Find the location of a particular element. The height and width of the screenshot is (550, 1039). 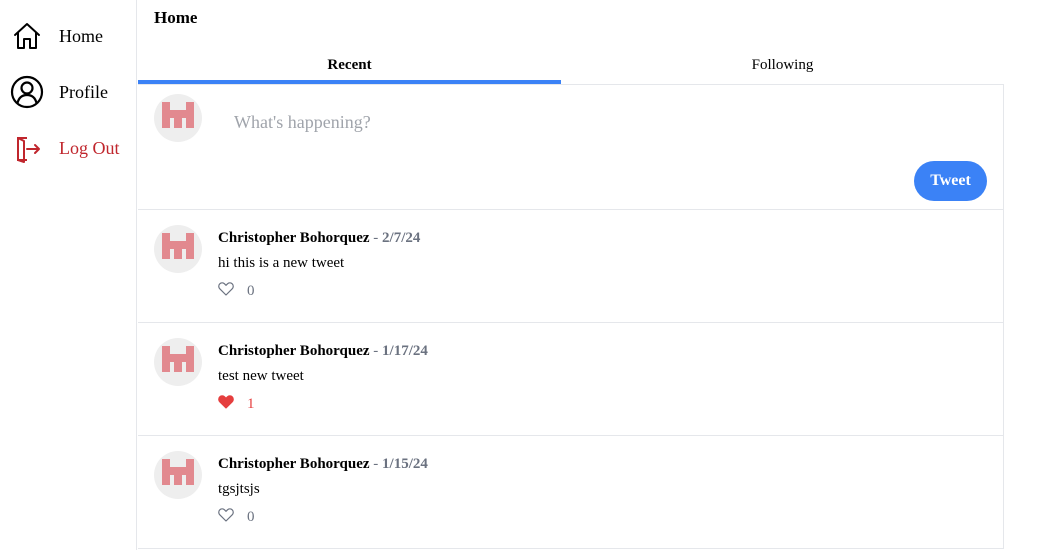

sidebar-item-profile: Profile is located at coordinates (59, 92).